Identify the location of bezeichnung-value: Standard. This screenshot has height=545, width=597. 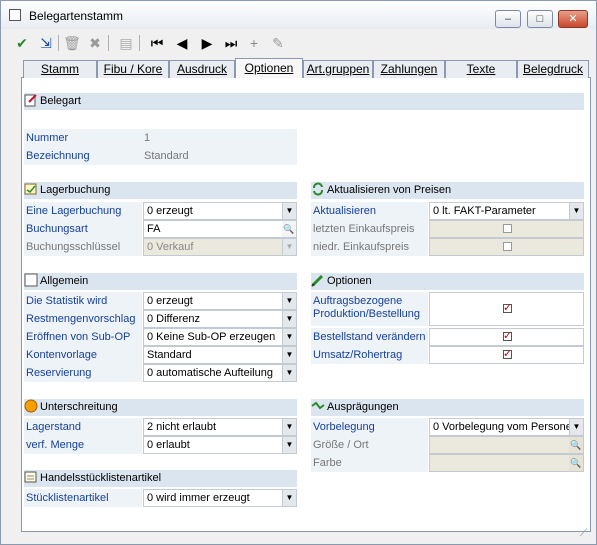
(219, 156).